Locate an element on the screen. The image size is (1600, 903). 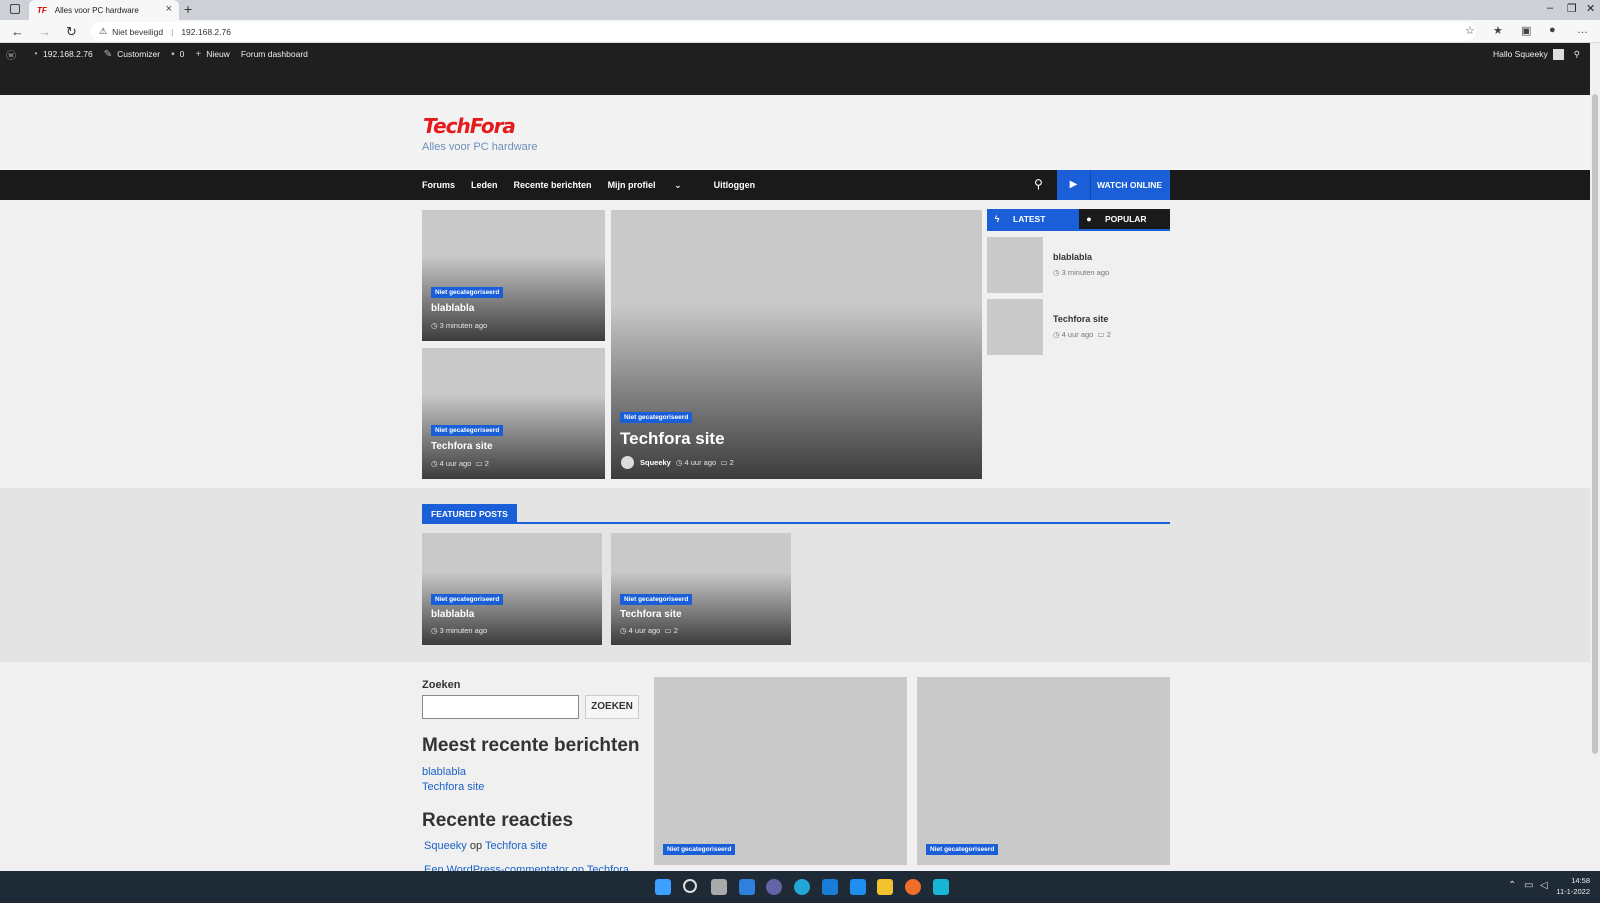
search-input is located at coordinates (500, 707).